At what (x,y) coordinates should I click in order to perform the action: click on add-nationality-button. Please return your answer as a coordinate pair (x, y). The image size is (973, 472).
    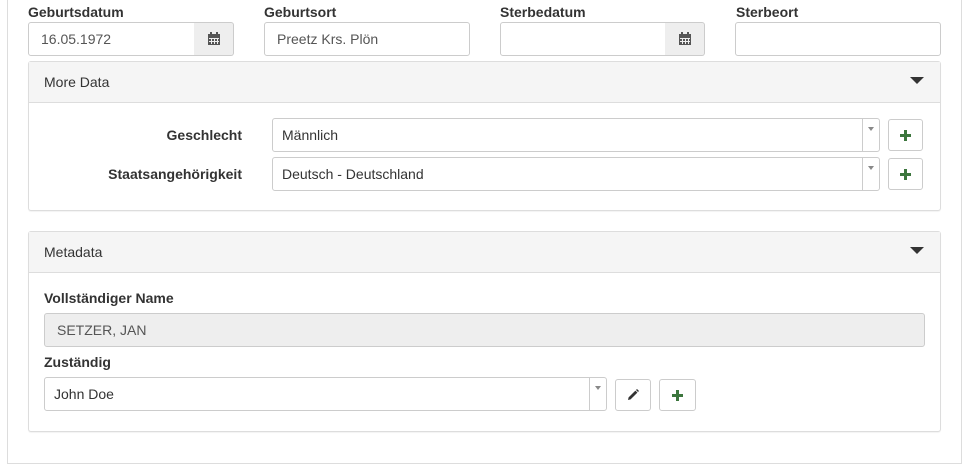
    Looking at the image, I should click on (905, 174).